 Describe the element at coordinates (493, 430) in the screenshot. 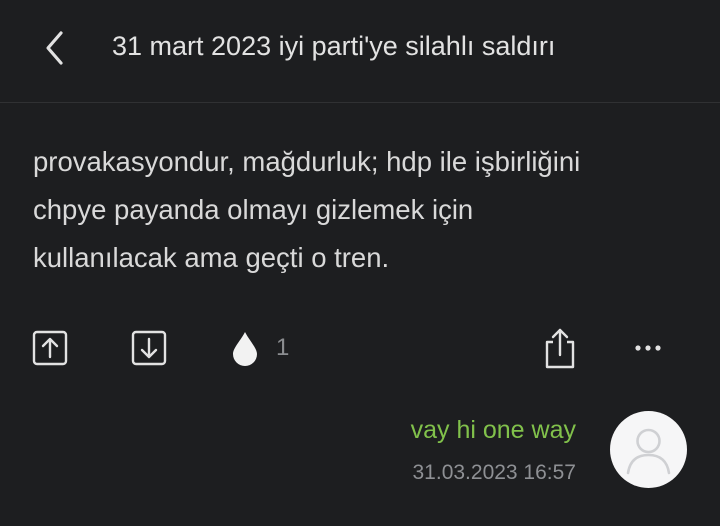

I see `author-name: vay hi one way` at that location.